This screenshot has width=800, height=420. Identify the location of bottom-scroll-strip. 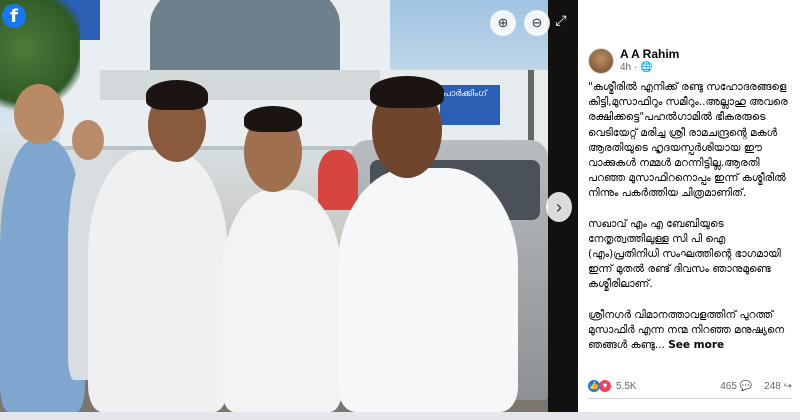
(400, 416).